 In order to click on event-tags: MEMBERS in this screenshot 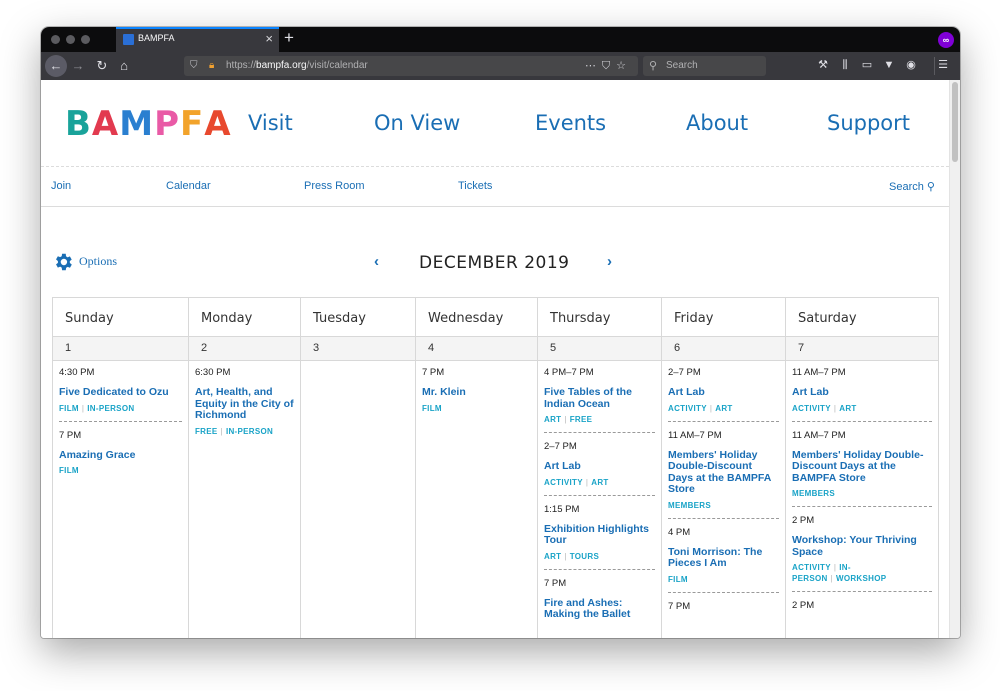, I will do `click(862, 493)`.